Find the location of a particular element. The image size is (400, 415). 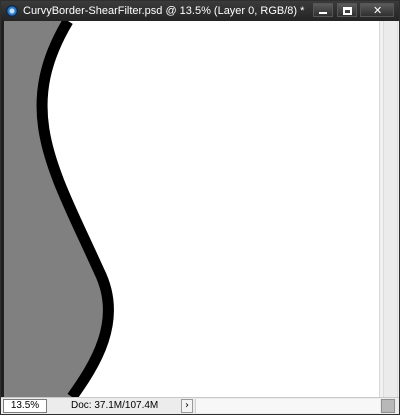

photoshop-document-icon is located at coordinates (12, 11).